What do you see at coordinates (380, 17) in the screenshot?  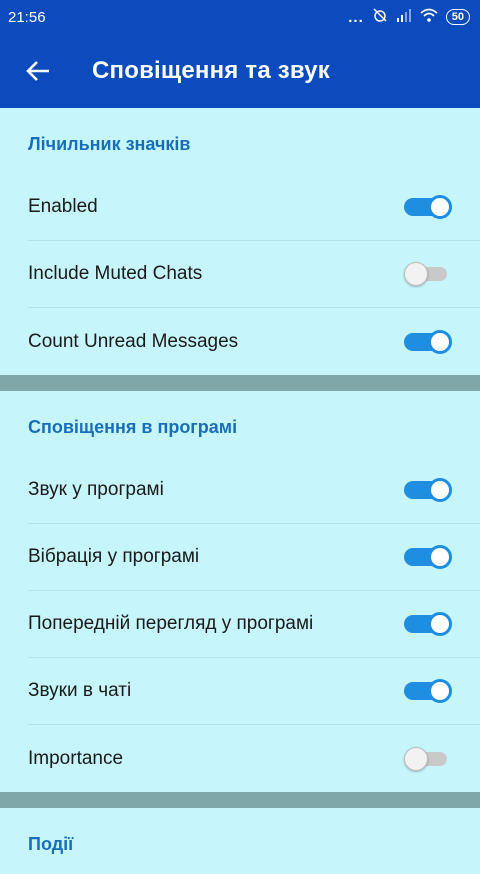 I see `alarm-off-icon` at bounding box center [380, 17].